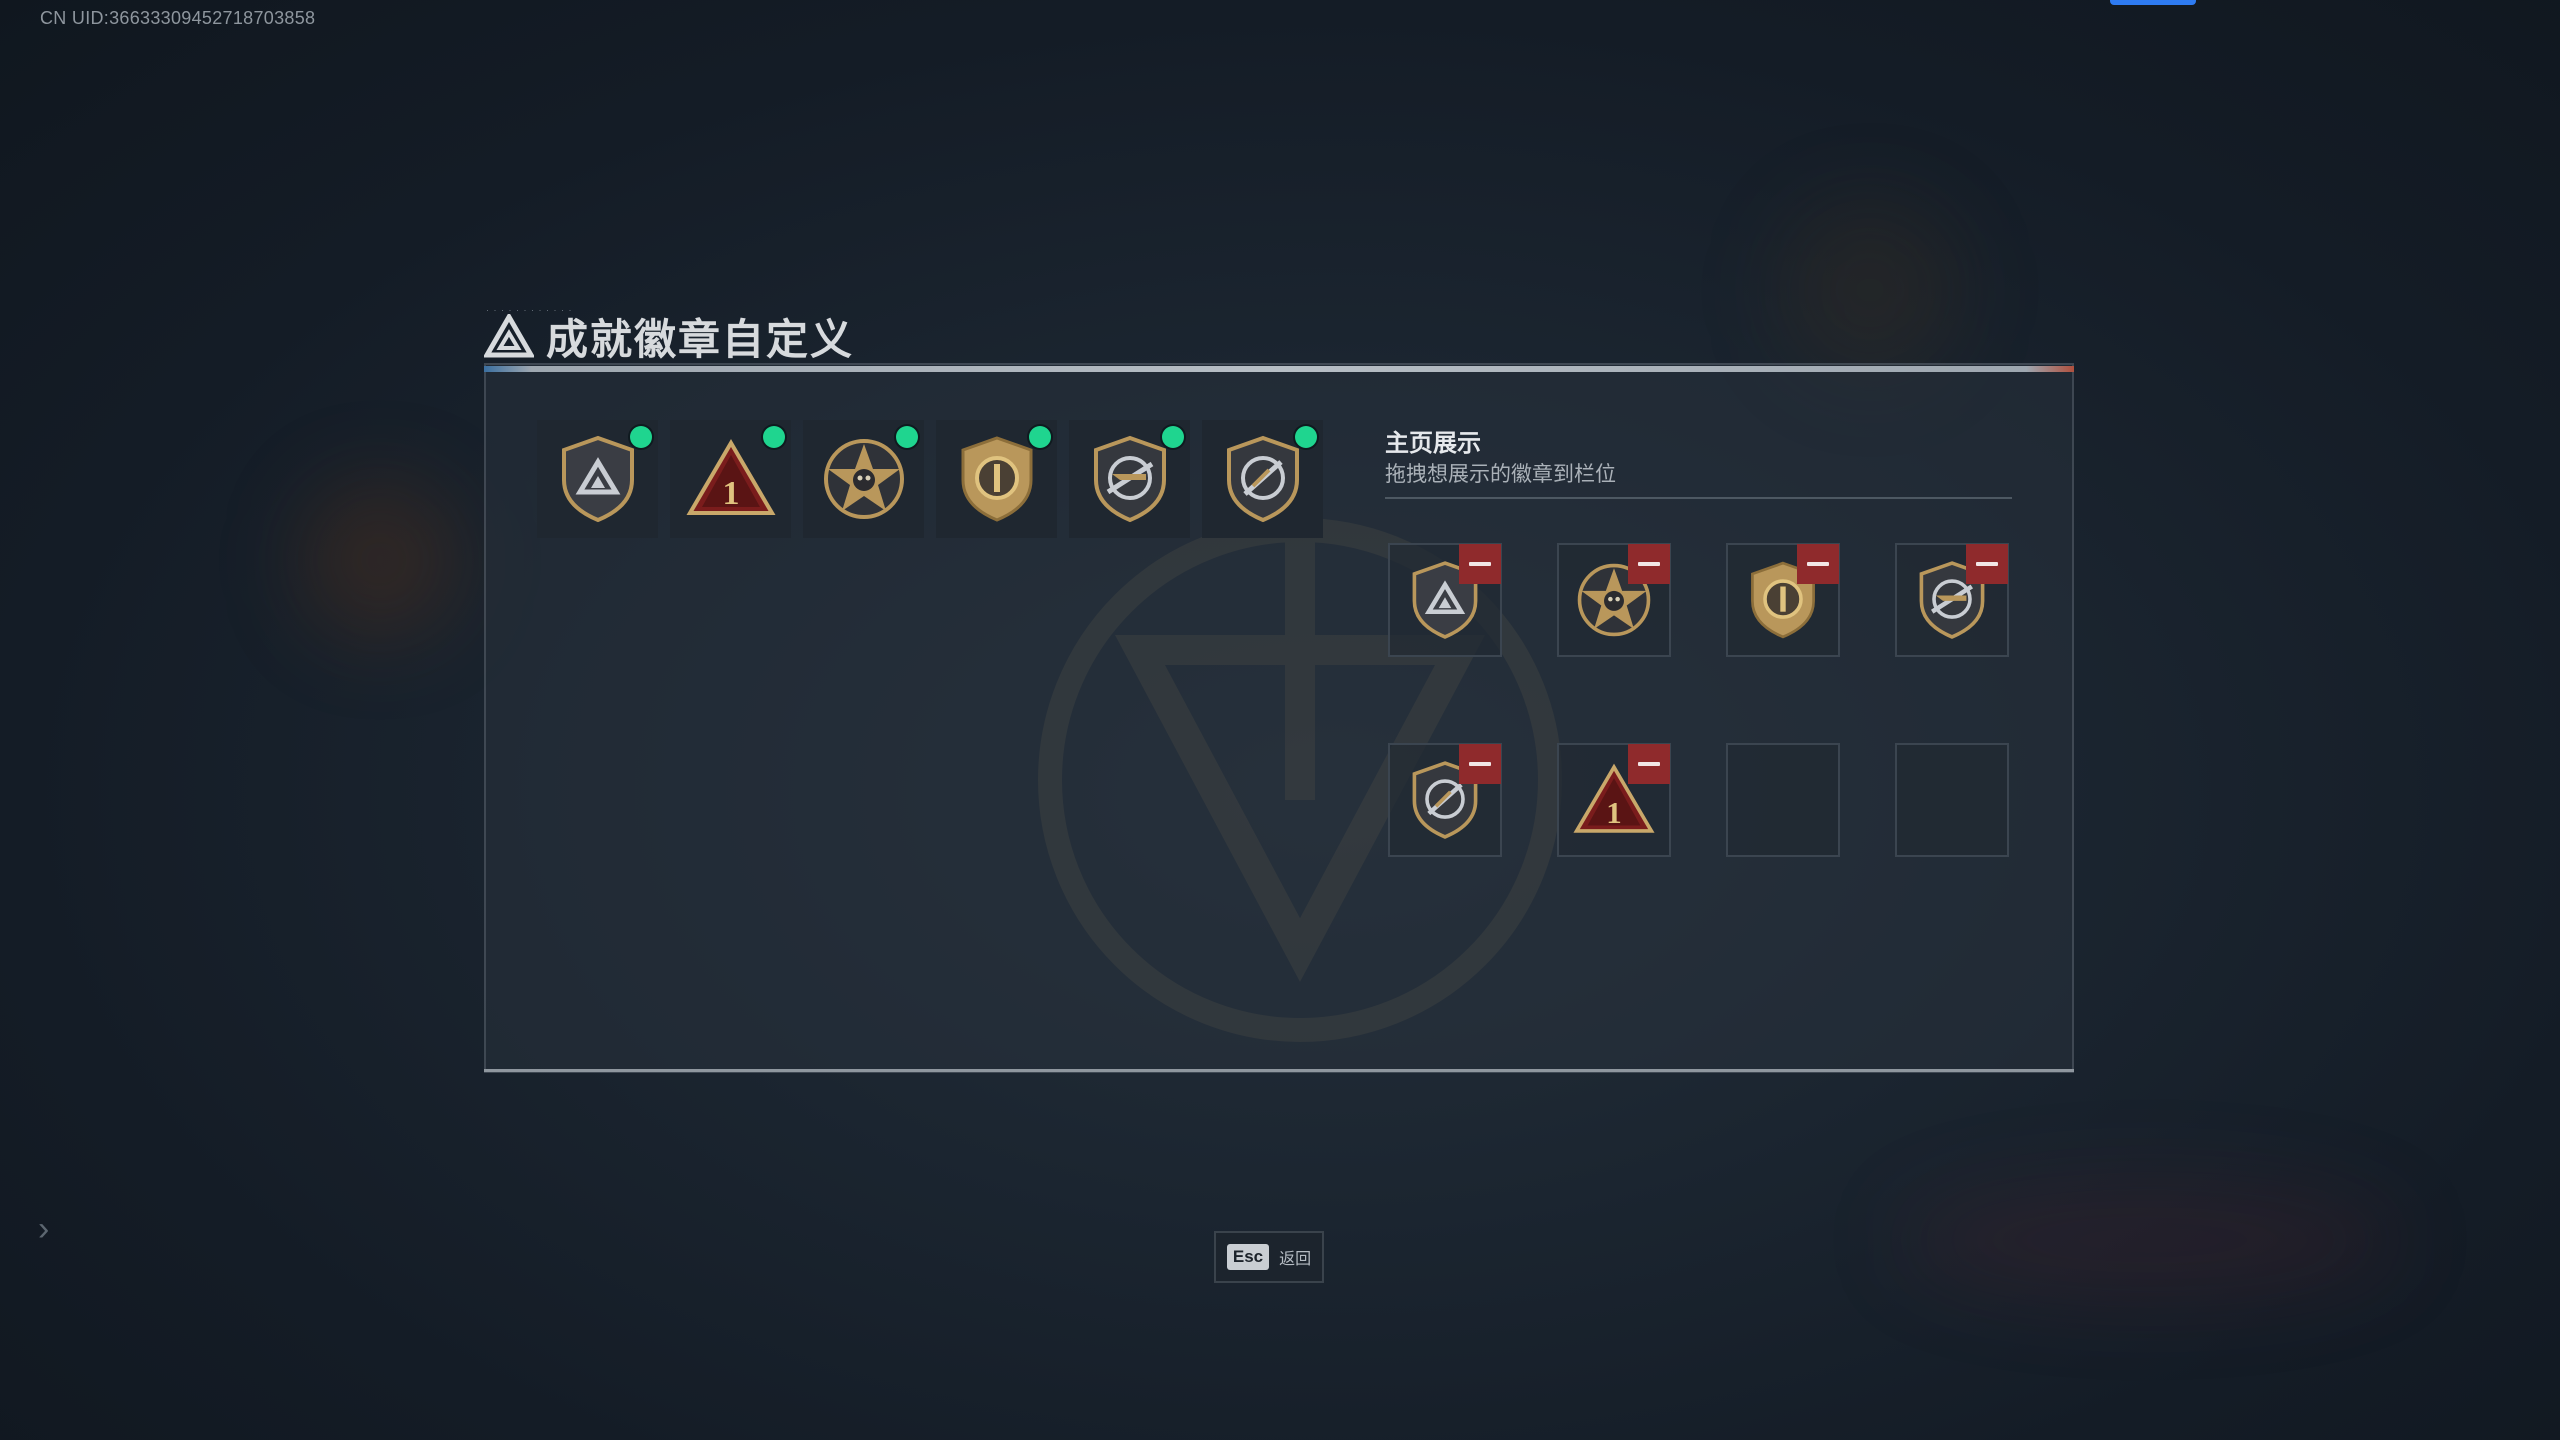 The height and width of the screenshot is (1440, 2560). I want to click on shield-triangle-badge-icon, so click(597, 479).